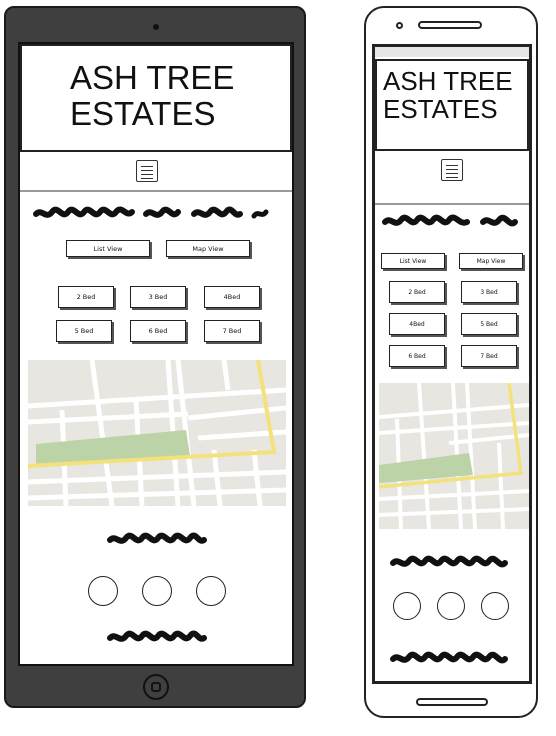  What do you see at coordinates (452, 52) in the screenshot?
I see `status-bar` at bounding box center [452, 52].